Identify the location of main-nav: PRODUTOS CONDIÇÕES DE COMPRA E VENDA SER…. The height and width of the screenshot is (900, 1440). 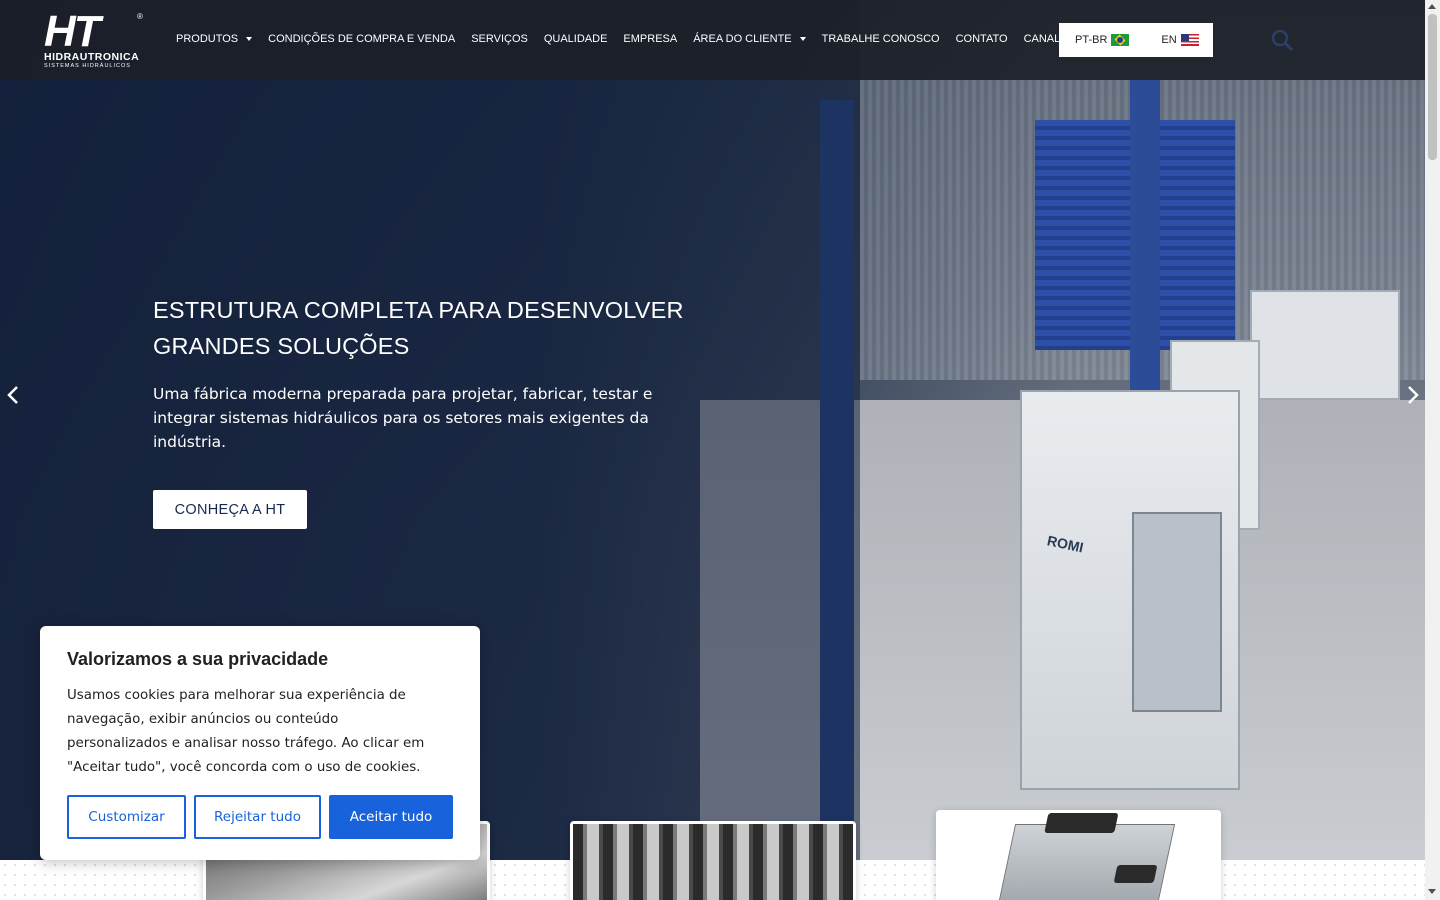
(669, 39).